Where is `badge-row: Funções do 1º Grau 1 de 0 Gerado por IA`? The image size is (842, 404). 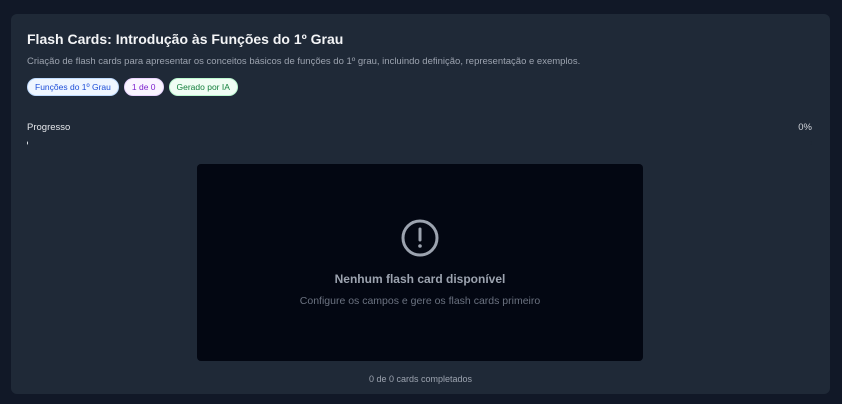
badge-row: Funções do 1º Grau 1 de 0 Gerado por IA is located at coordinates (132, 87).